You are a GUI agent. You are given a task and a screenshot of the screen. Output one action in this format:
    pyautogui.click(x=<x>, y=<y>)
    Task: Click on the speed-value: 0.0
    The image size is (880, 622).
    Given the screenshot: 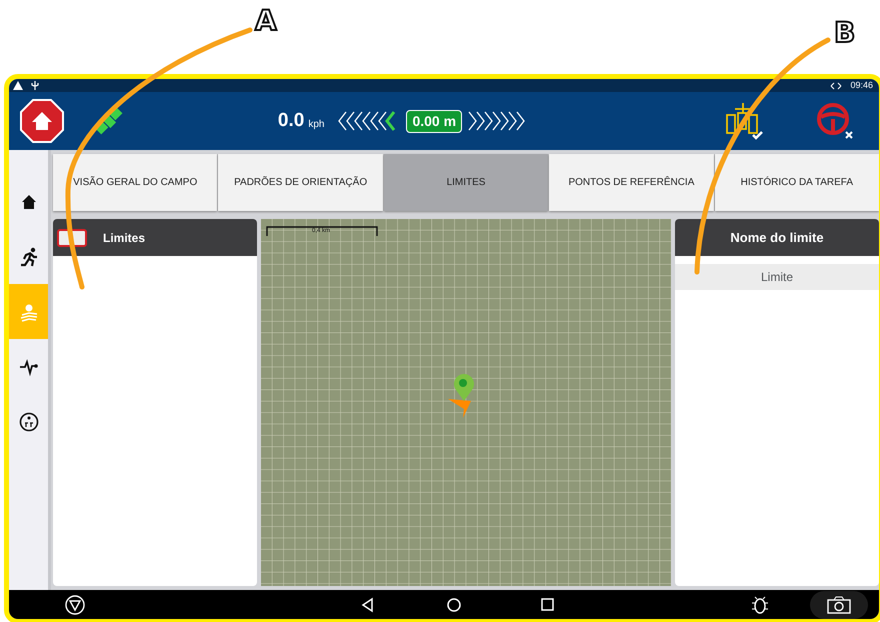 What is the action you would take?
    pyautogui.click(x=291, y=120)
    